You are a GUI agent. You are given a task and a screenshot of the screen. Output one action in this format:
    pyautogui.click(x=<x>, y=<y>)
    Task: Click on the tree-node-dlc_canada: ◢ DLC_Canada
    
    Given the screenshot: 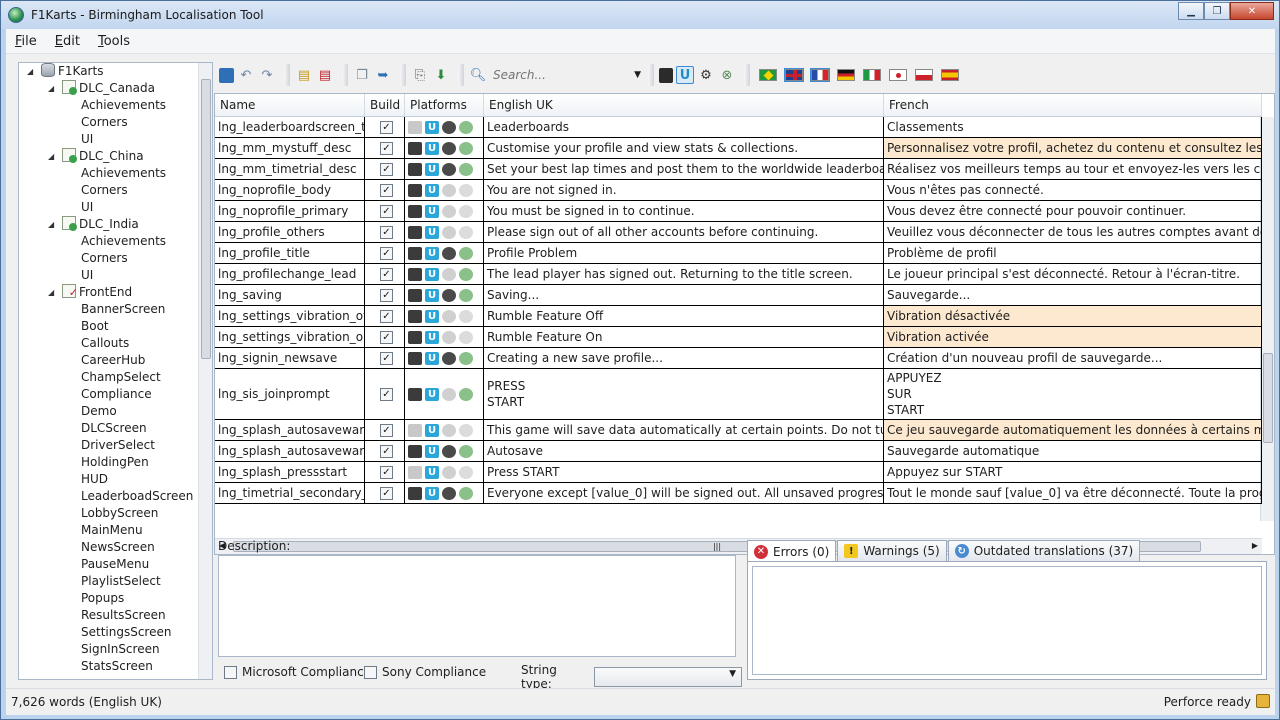 What is the action you would take?
    pyautogui.click(x=101, y=88)
    